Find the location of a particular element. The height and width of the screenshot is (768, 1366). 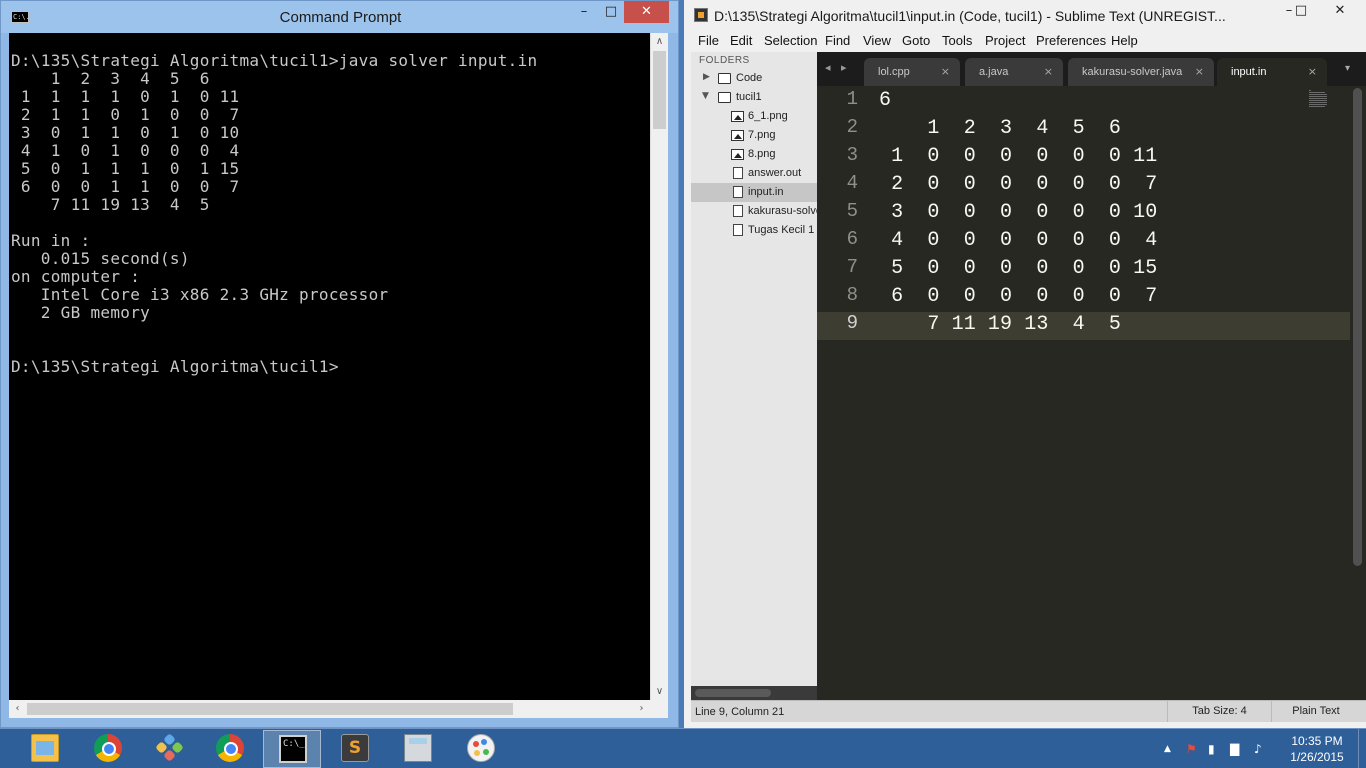

taskbar-sublime-text: S is located at coordinates (355, 749).